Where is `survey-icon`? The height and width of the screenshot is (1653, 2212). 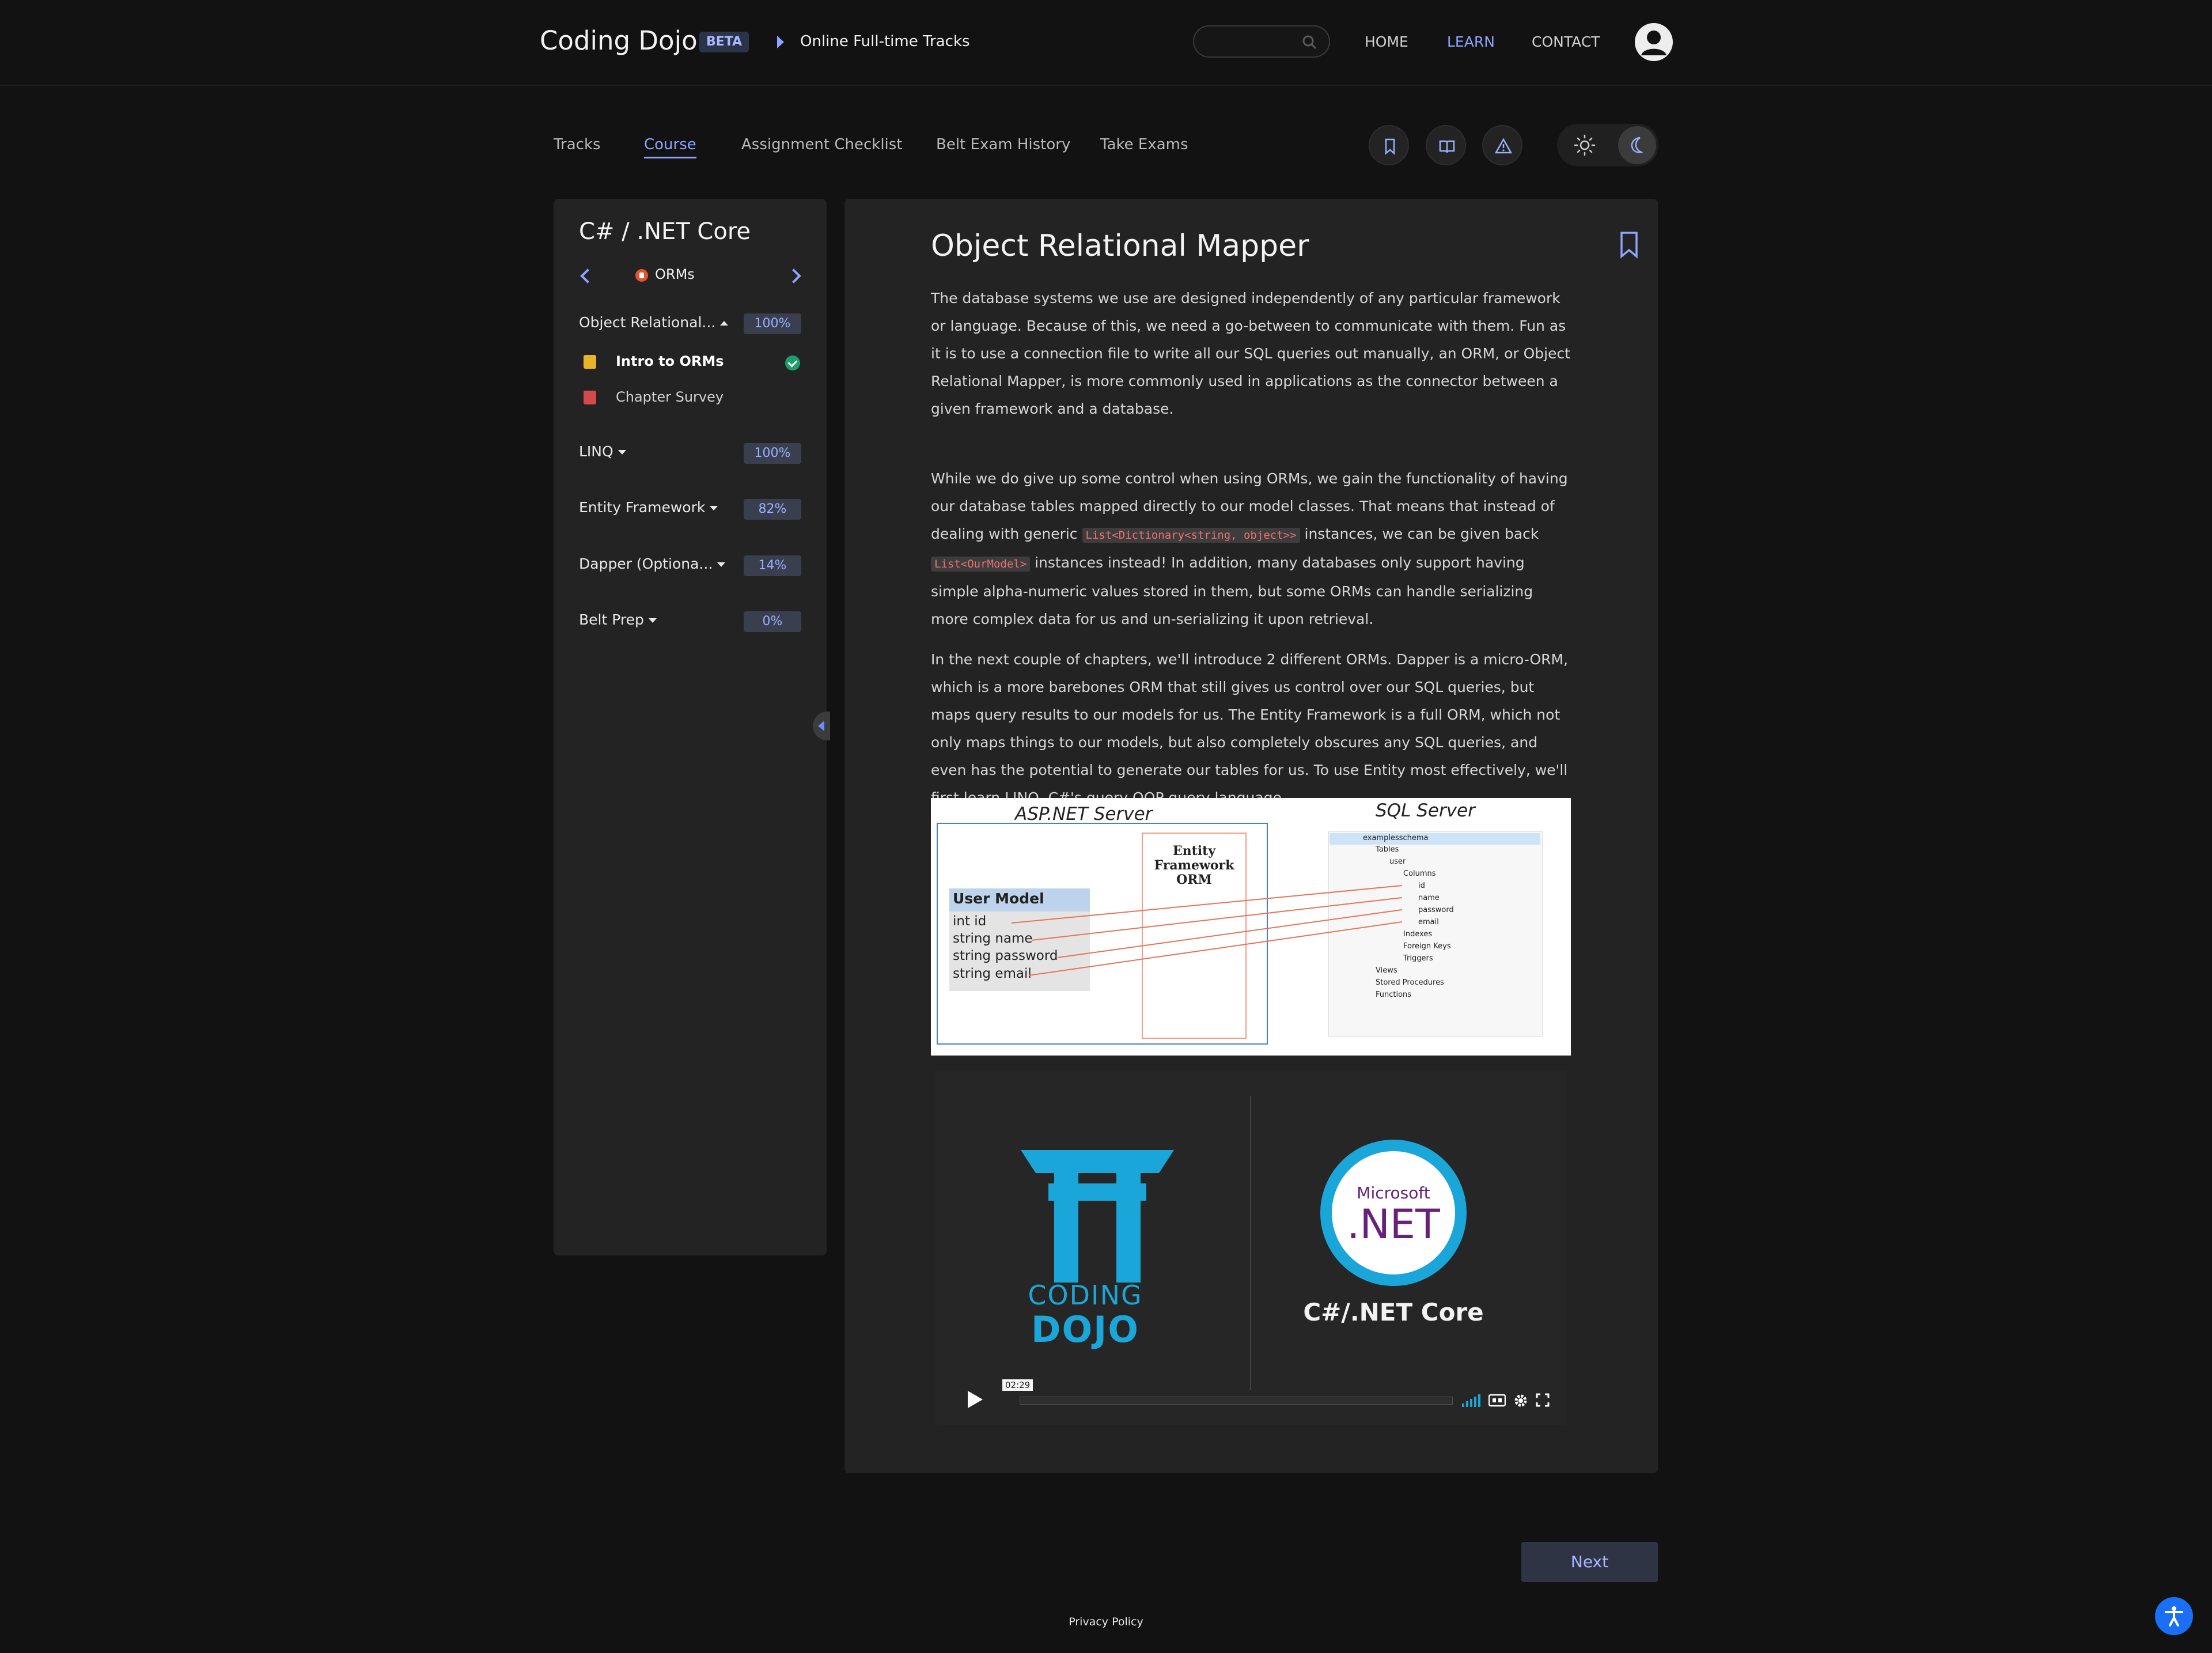
survey-icon is located at coordinates (590, 397).